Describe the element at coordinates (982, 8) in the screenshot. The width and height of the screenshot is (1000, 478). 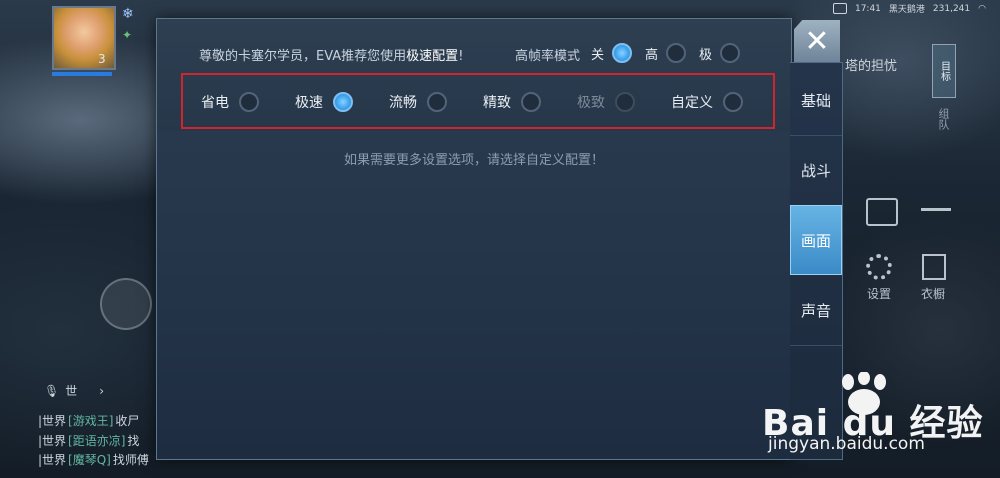
I see `wifi-icon: ◠` at that location.